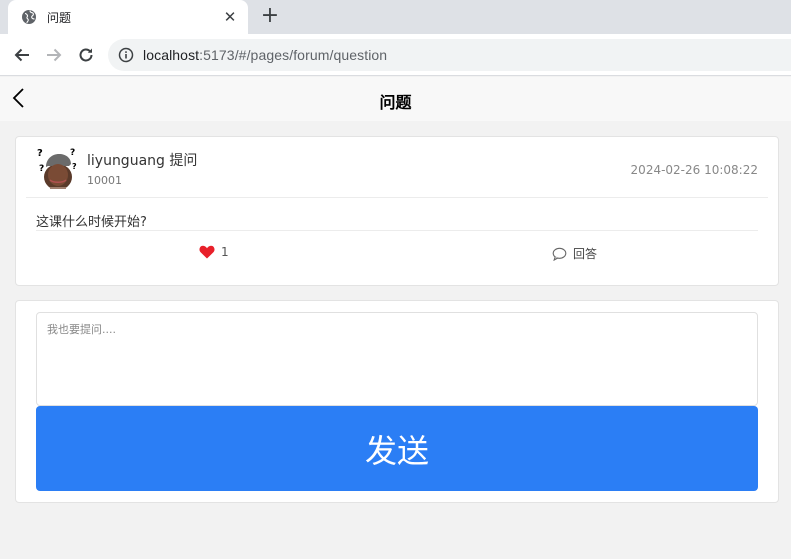 This screenshot has height=559, width=791. Describe the element at coordinates (585, 254) in the screenshot. I see `answer-label: 回答` at that location.